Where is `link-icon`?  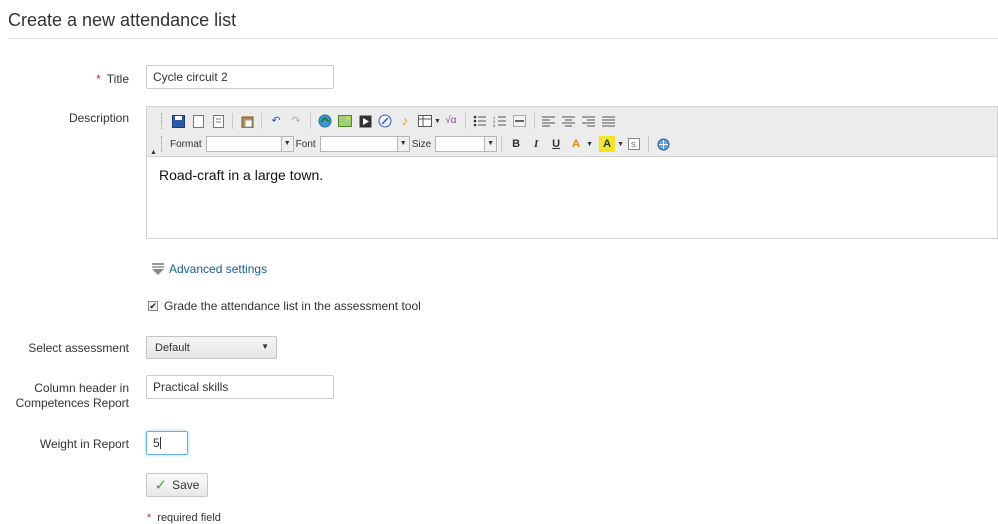
link-icon is located at coordinates (325, 121).